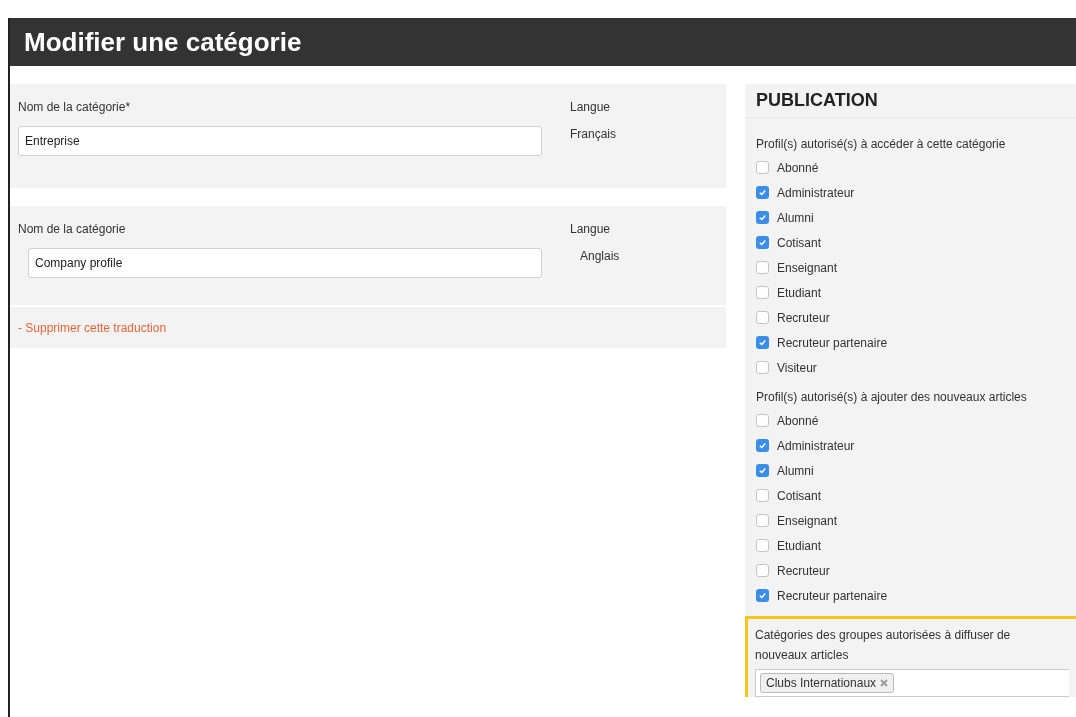  What do you see at coordinates (75, 107) in the screenshot?
I see `field-label: Nom de la catégorie*` at bounding box center [75, 107].